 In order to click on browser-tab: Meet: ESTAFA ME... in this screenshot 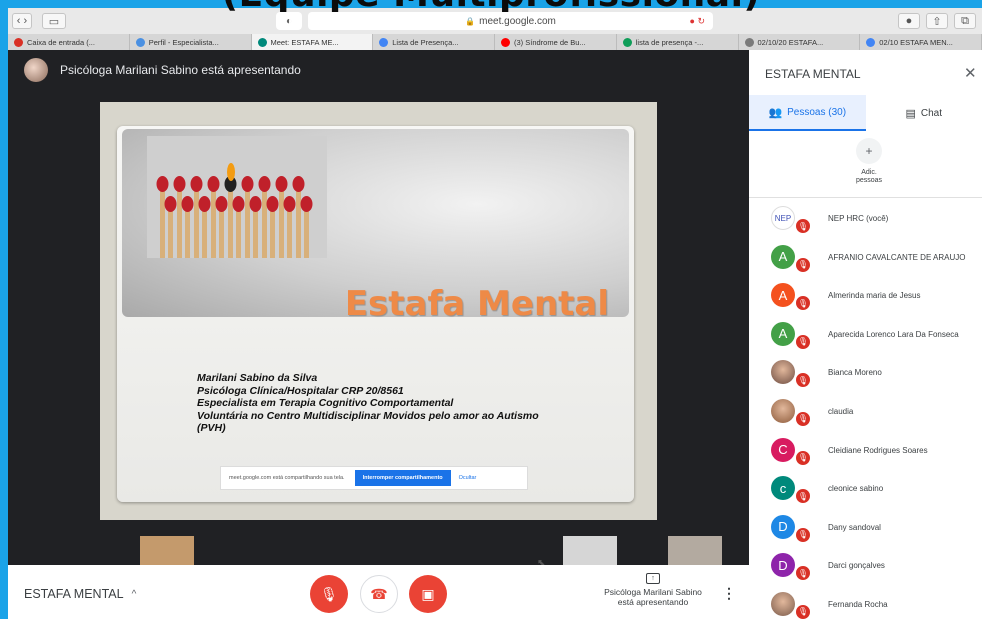, I will do `click(312, 42)`.